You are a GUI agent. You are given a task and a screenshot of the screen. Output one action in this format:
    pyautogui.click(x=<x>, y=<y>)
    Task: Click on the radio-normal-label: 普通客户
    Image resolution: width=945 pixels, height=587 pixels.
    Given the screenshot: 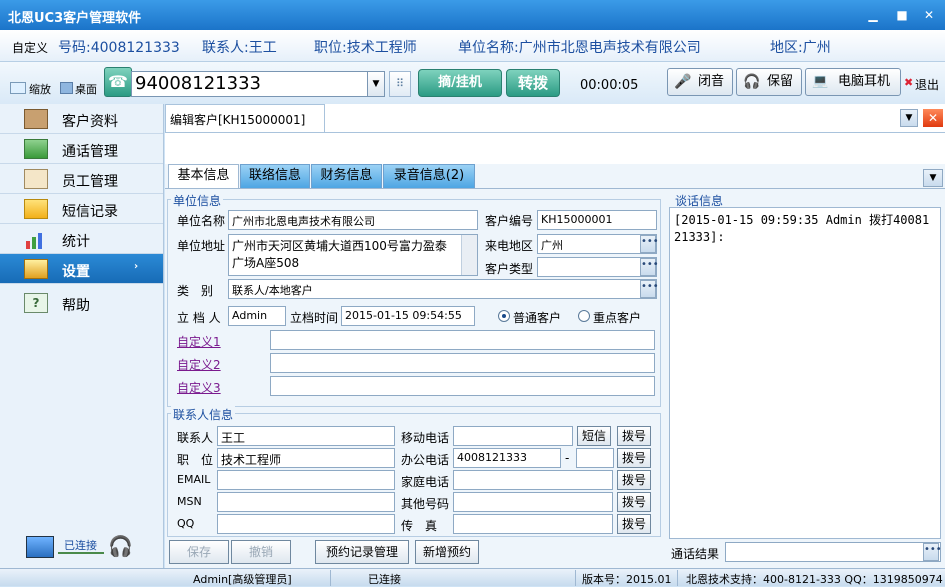 What is the action you would take?
    pyautogui.click(x=537, y=317)
    